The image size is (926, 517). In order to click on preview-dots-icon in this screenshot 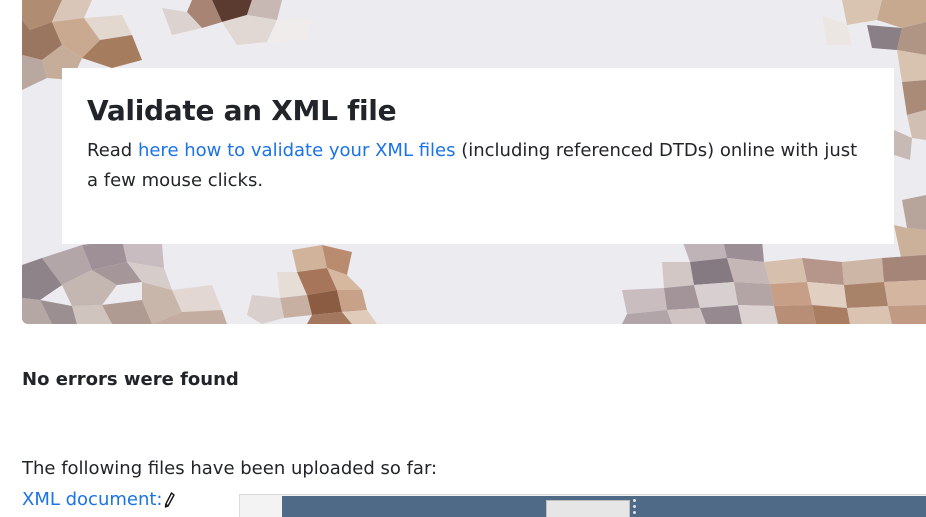, I will do `click(635, 508)`.